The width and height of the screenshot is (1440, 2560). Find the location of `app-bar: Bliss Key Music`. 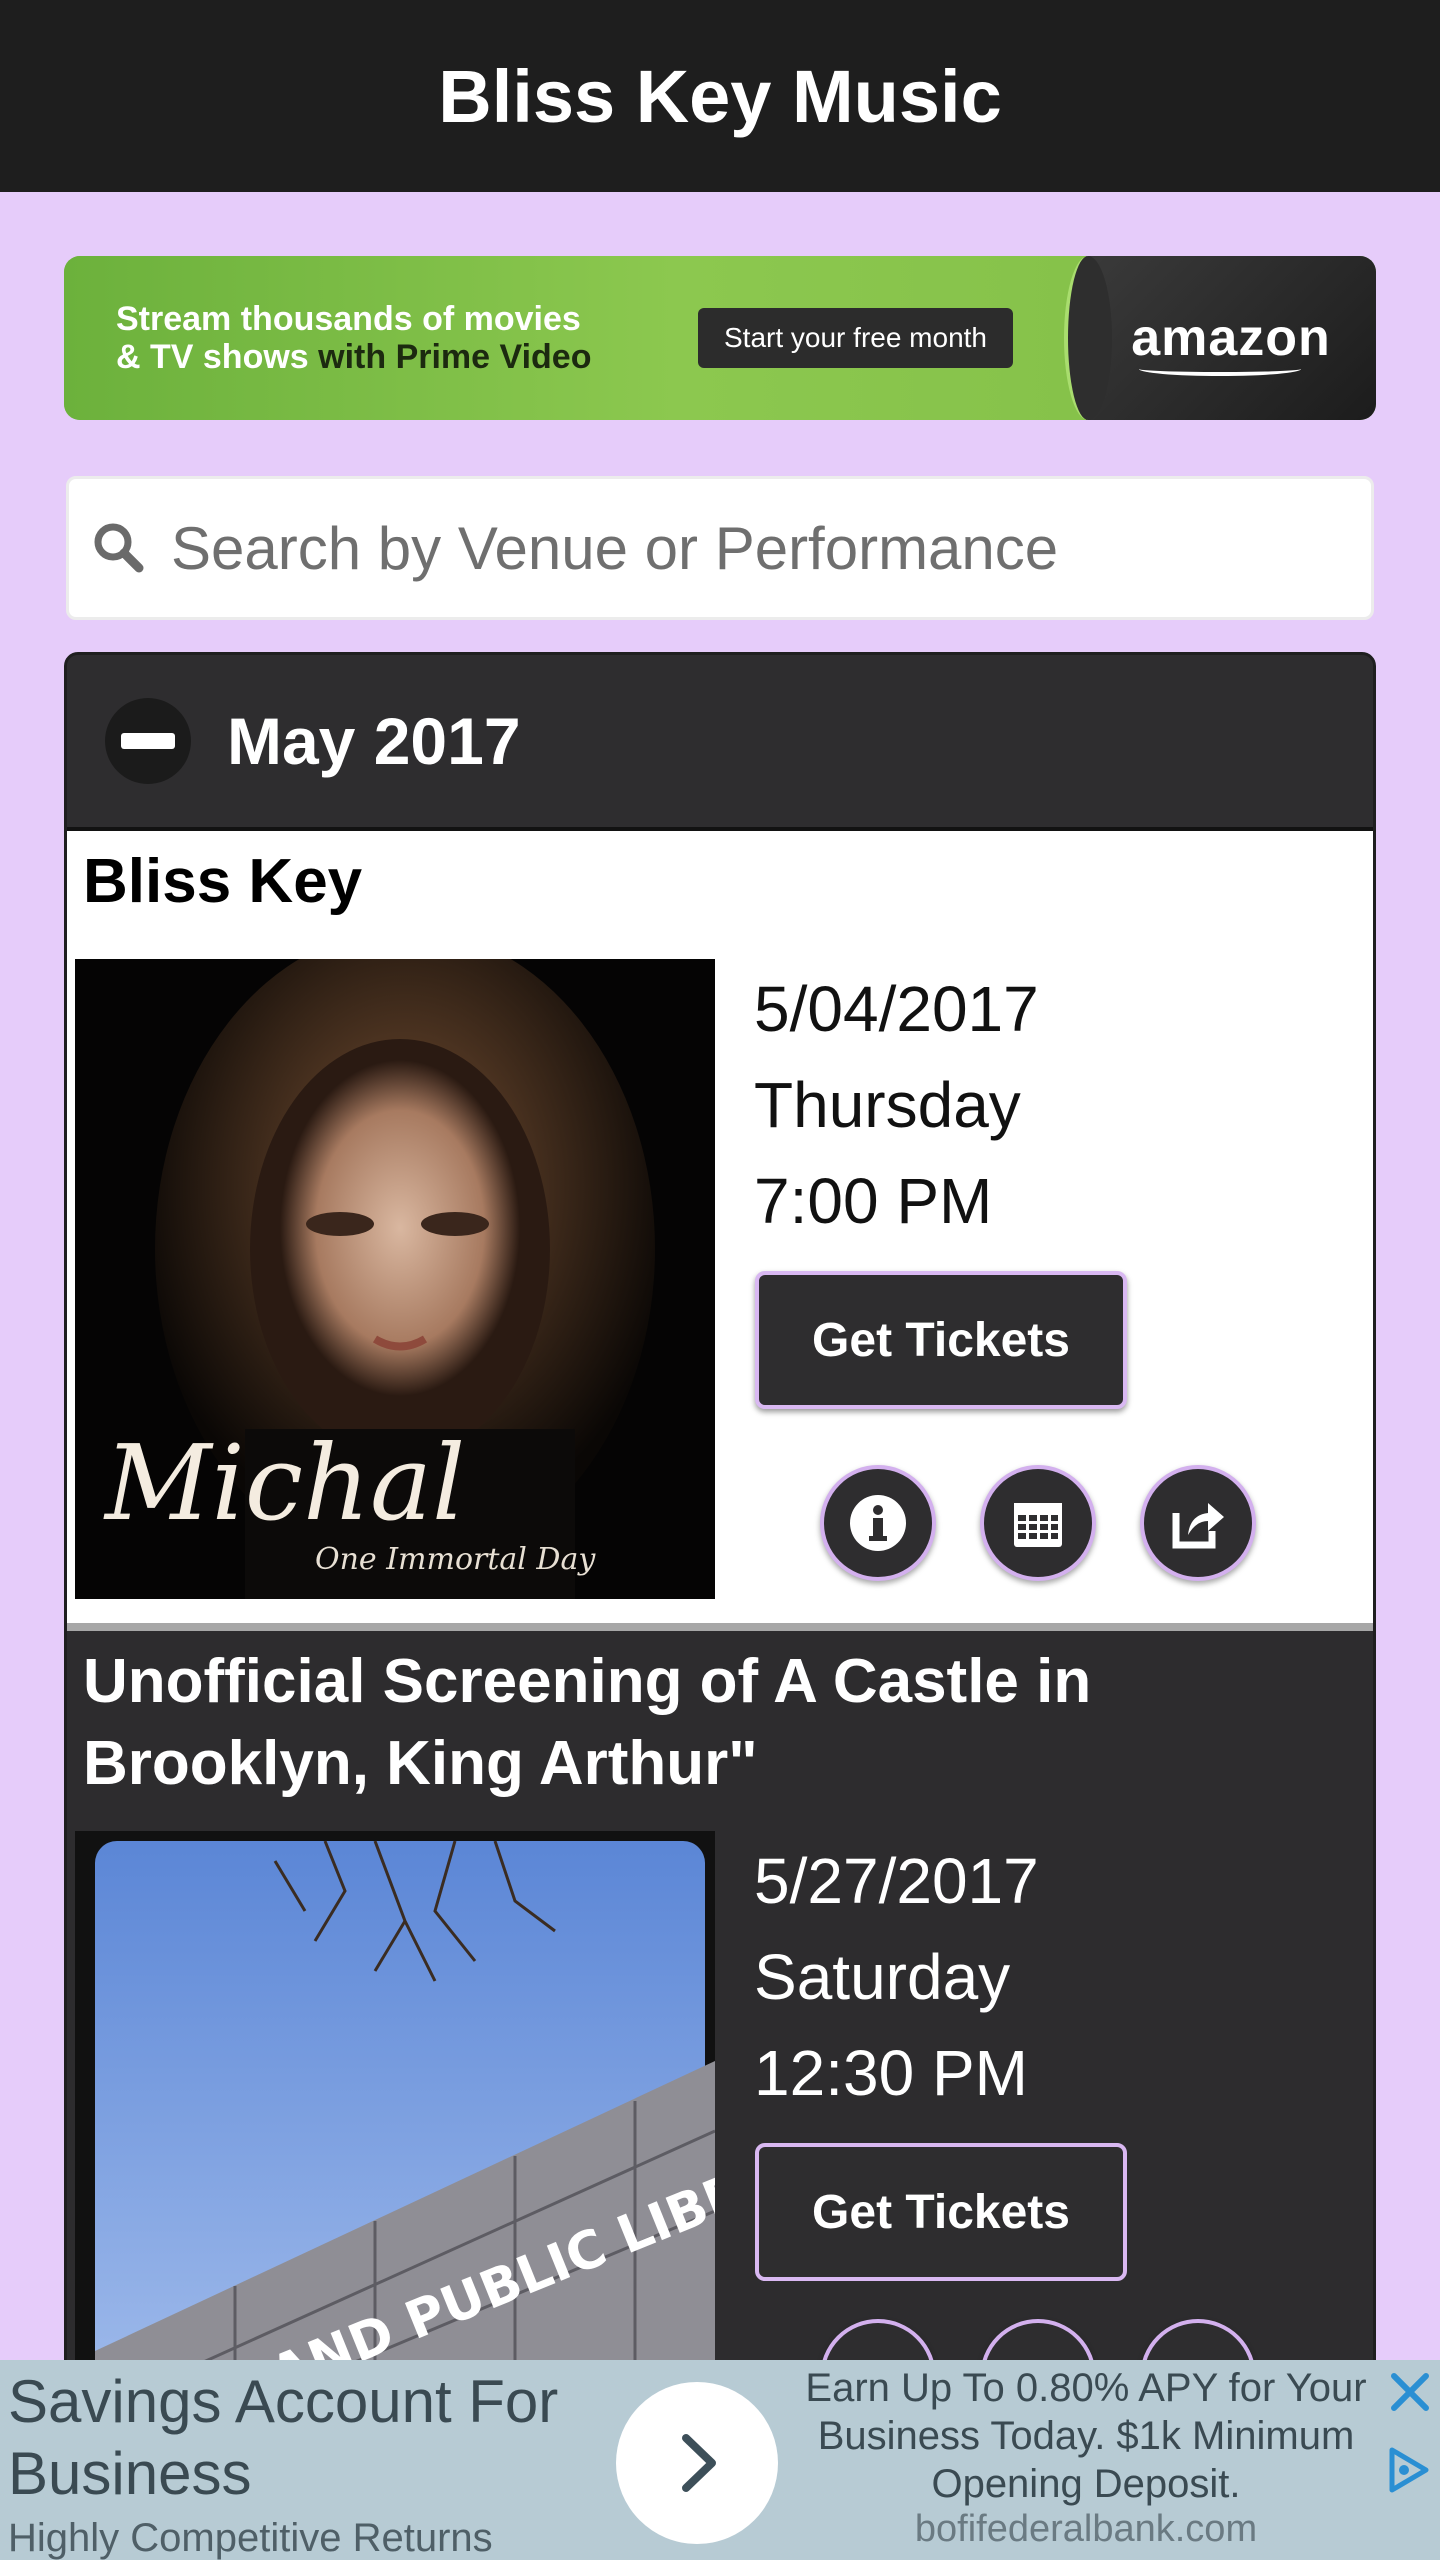

app-bar: Bliss Key Music is located at coordinates (720, 96).